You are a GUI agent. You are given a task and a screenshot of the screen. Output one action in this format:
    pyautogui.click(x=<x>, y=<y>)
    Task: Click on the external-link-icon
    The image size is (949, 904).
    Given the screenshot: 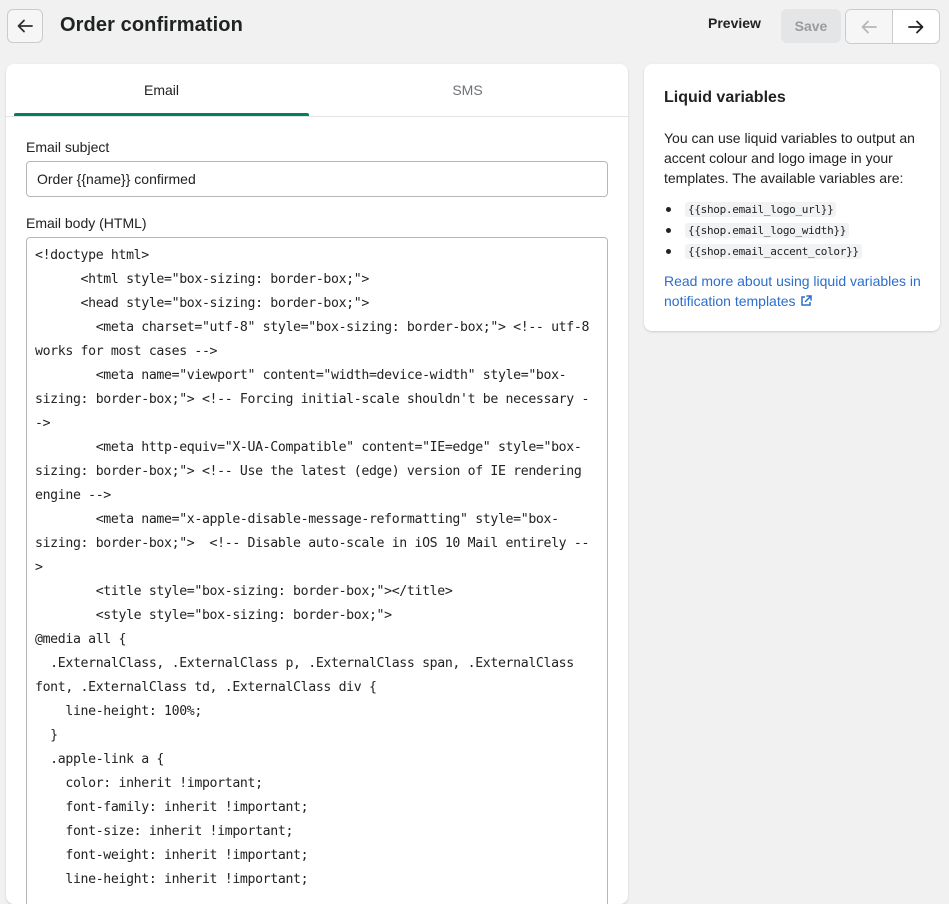 What is the action you would take?
    pyautogui.click(x=806, y=300)
    